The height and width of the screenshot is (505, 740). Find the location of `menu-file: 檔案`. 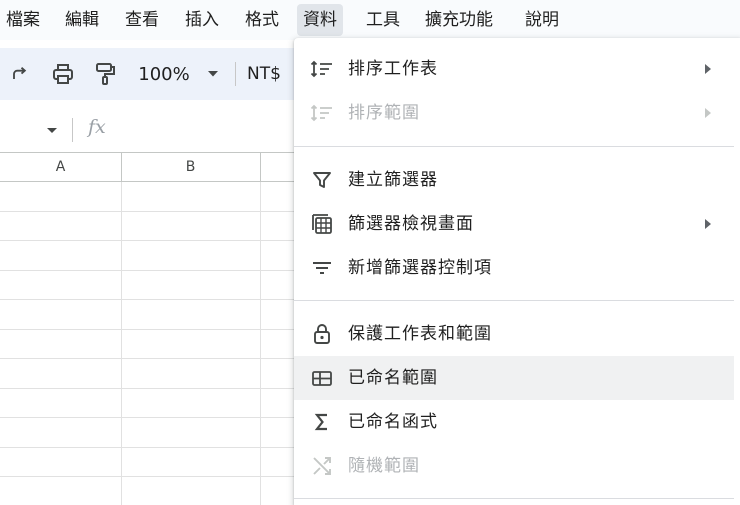

menu-file: 檔案 is located at coordinates (23, 20).